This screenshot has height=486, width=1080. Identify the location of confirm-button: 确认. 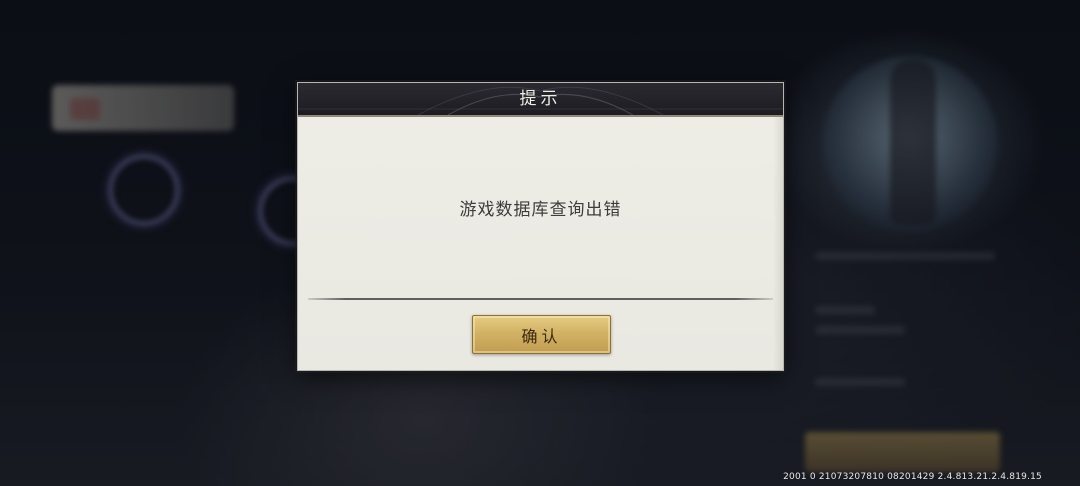
(541, 334).